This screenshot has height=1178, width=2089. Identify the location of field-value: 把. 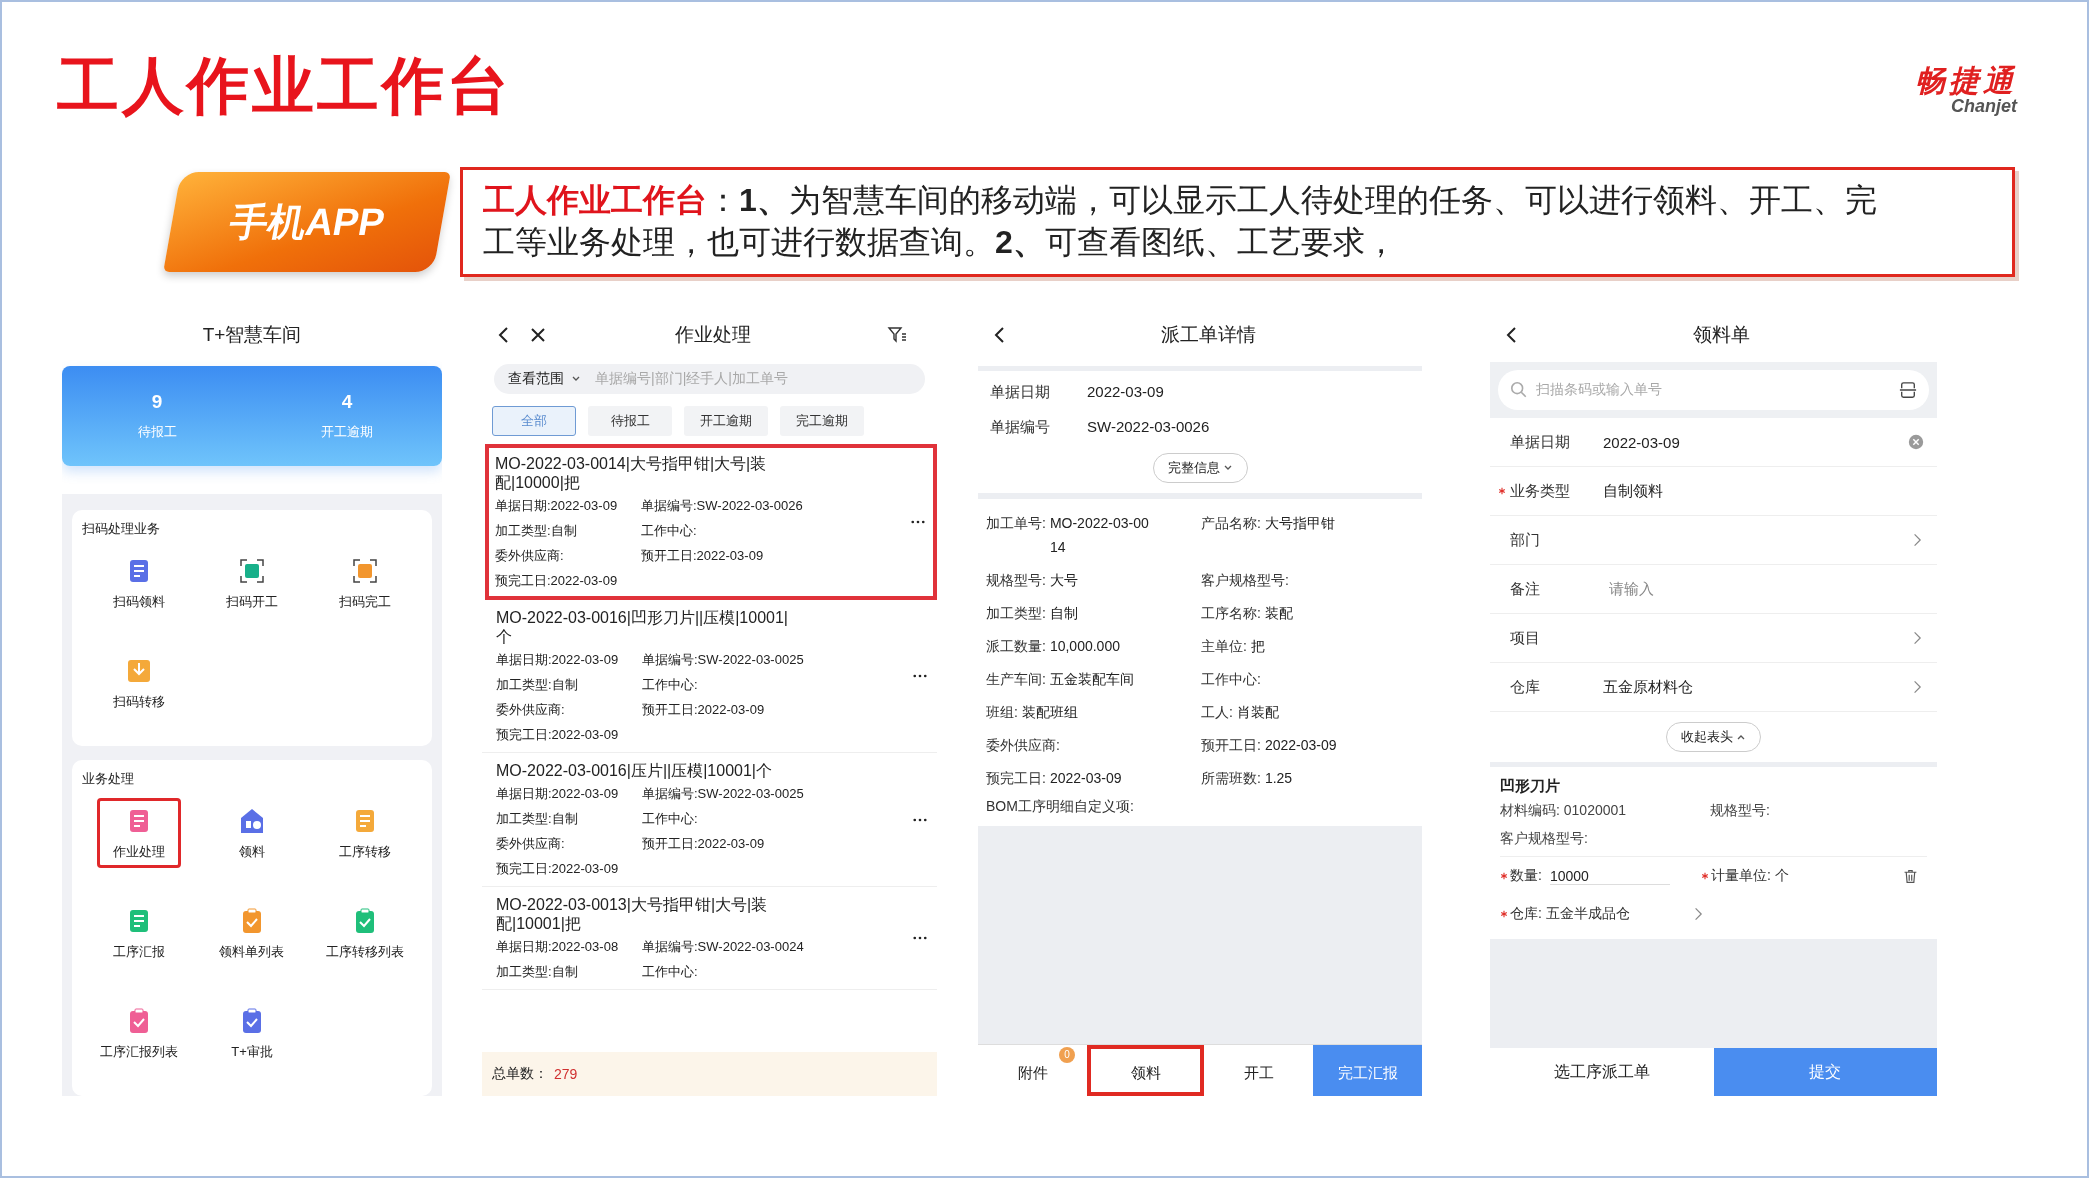
(1257, 646).